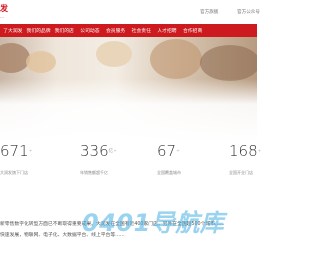  I want to click on stat-value: 67+, so click(168, 151).